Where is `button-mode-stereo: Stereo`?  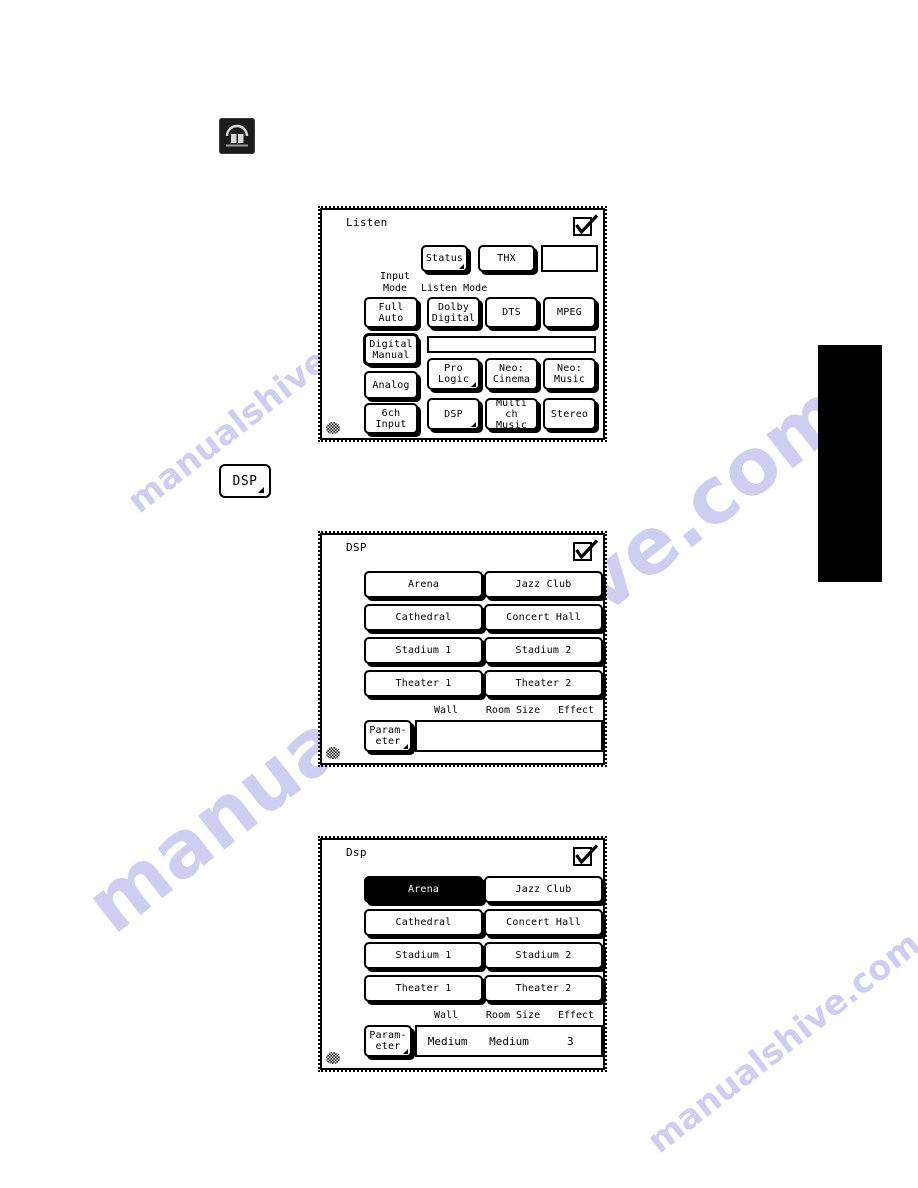
button-mode-stereo: Stereo is located at coordinates (569, 414).